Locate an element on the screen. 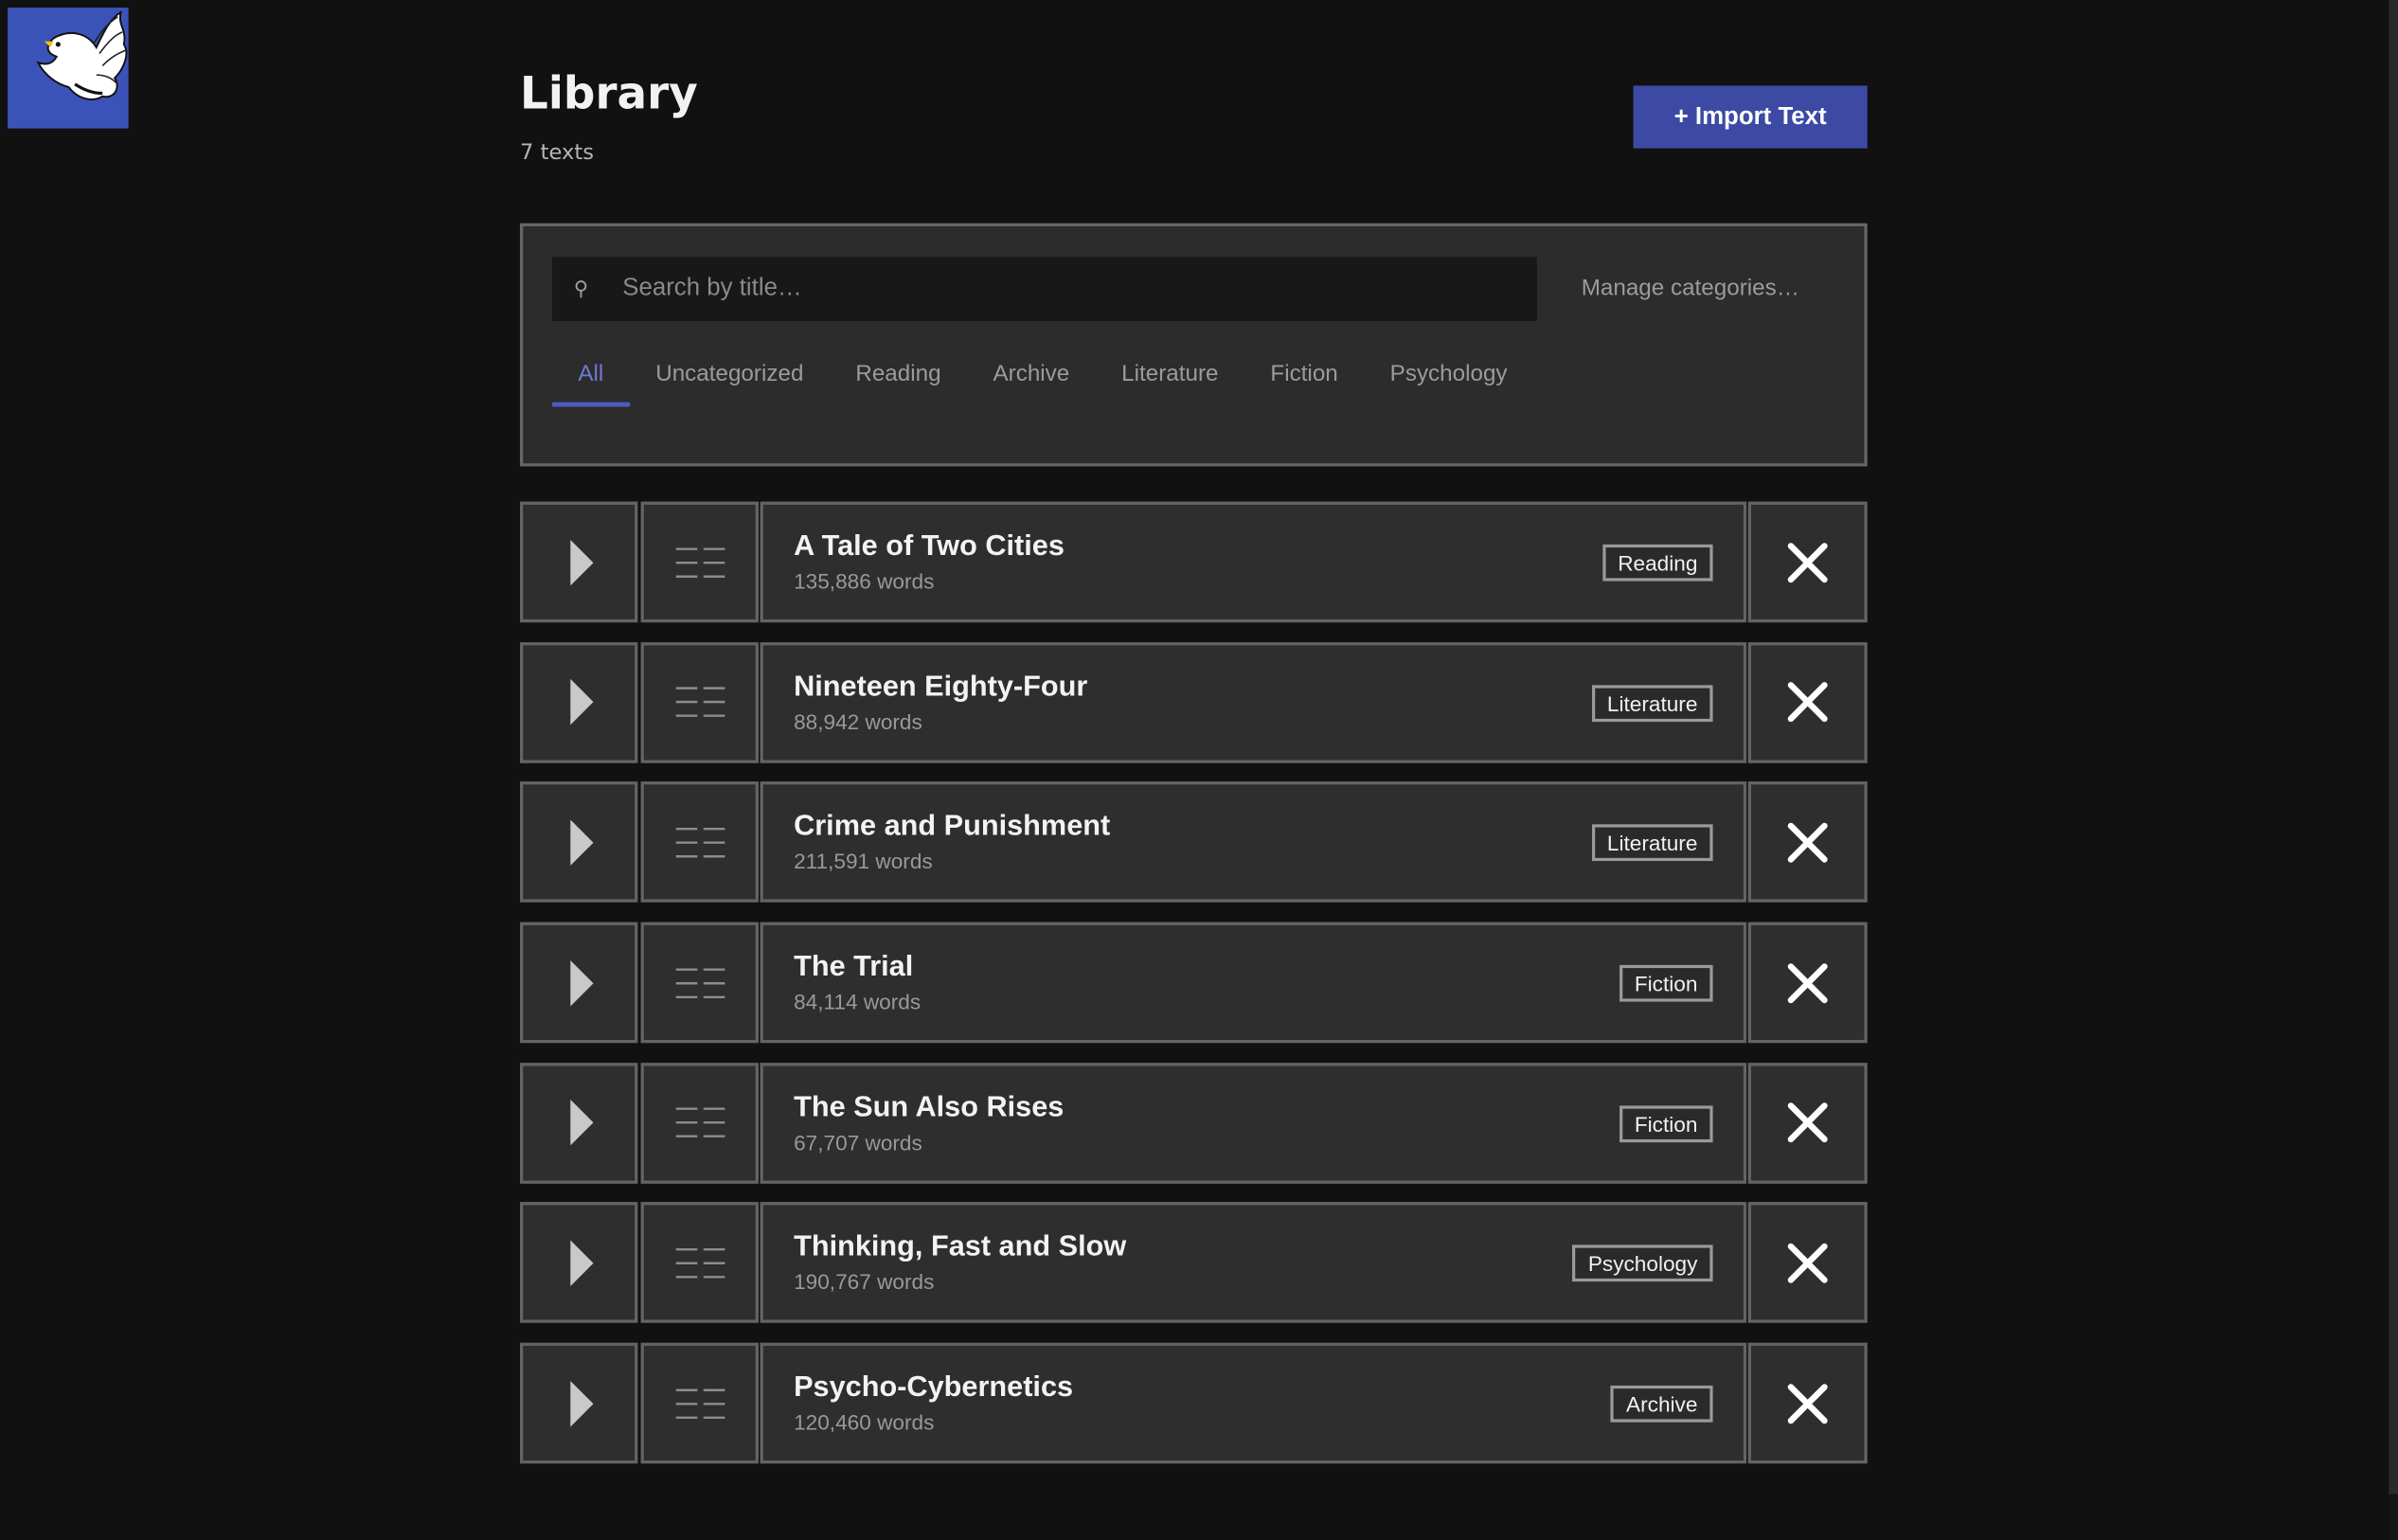 This screenshot has width=2398, height=1540. category-badge: Reading is located at coordinates (1657, 563).